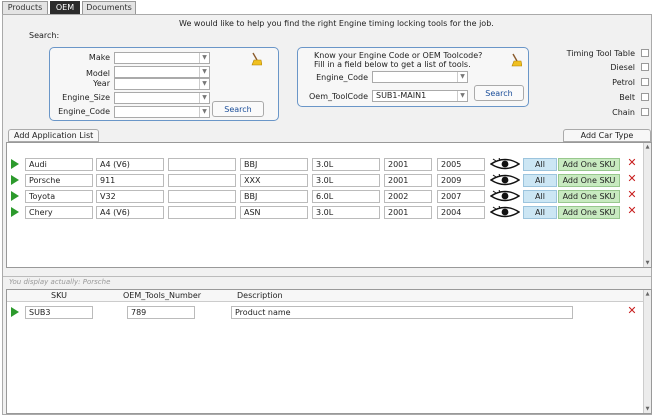 The height and width of the screenshot is (417, 654). What do you see at coordinates (627, 97) in the screenshot?
I see `filter-belt-label: Belt` at bounding box center [627, 97].